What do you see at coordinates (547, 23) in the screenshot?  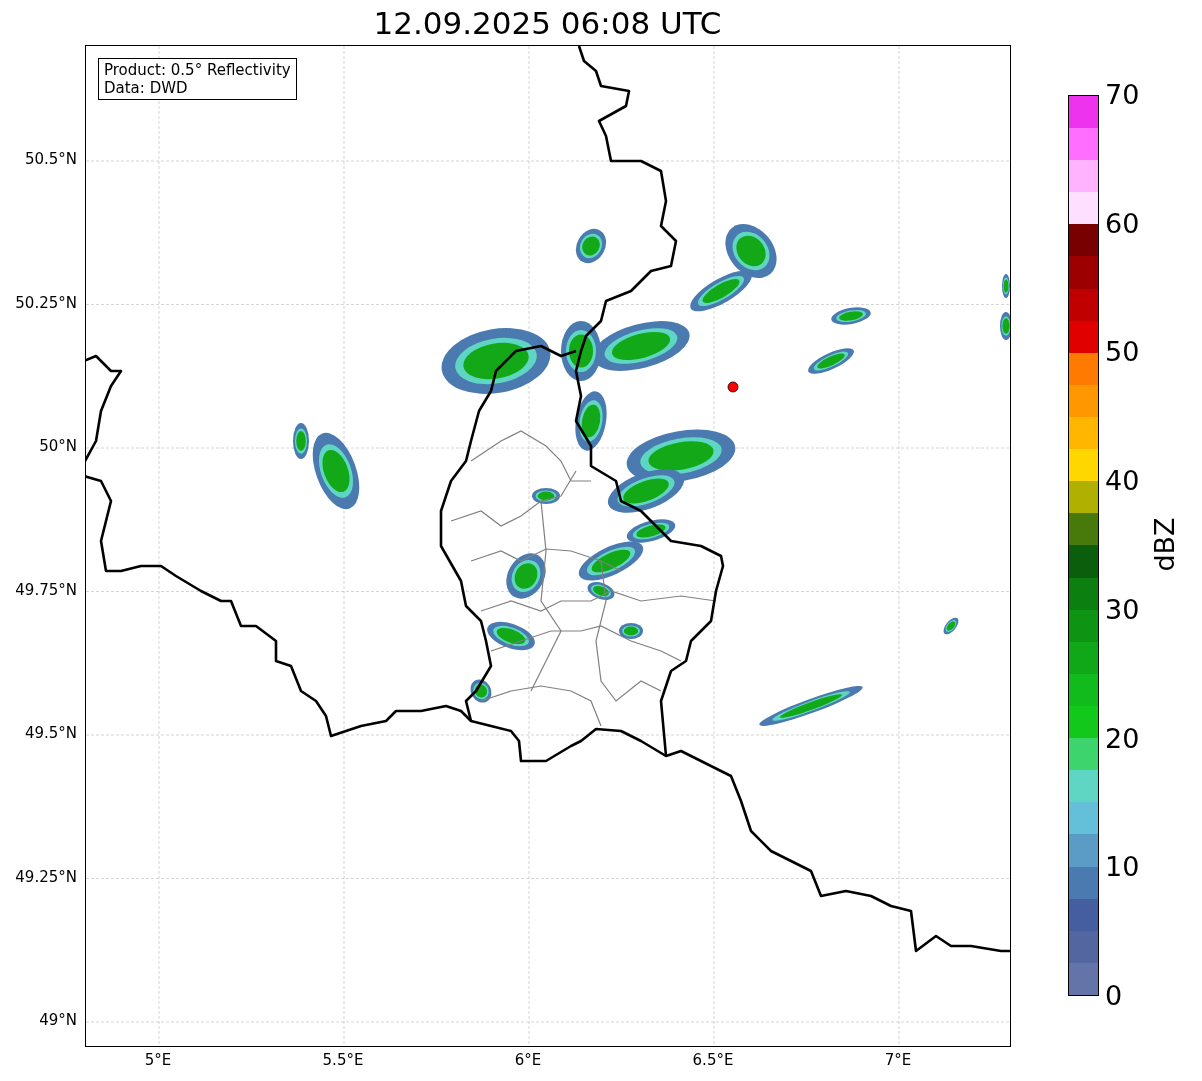 I see `chart-title: 12.09.2025 06:08 UTC` at bounding box center [547, 23].